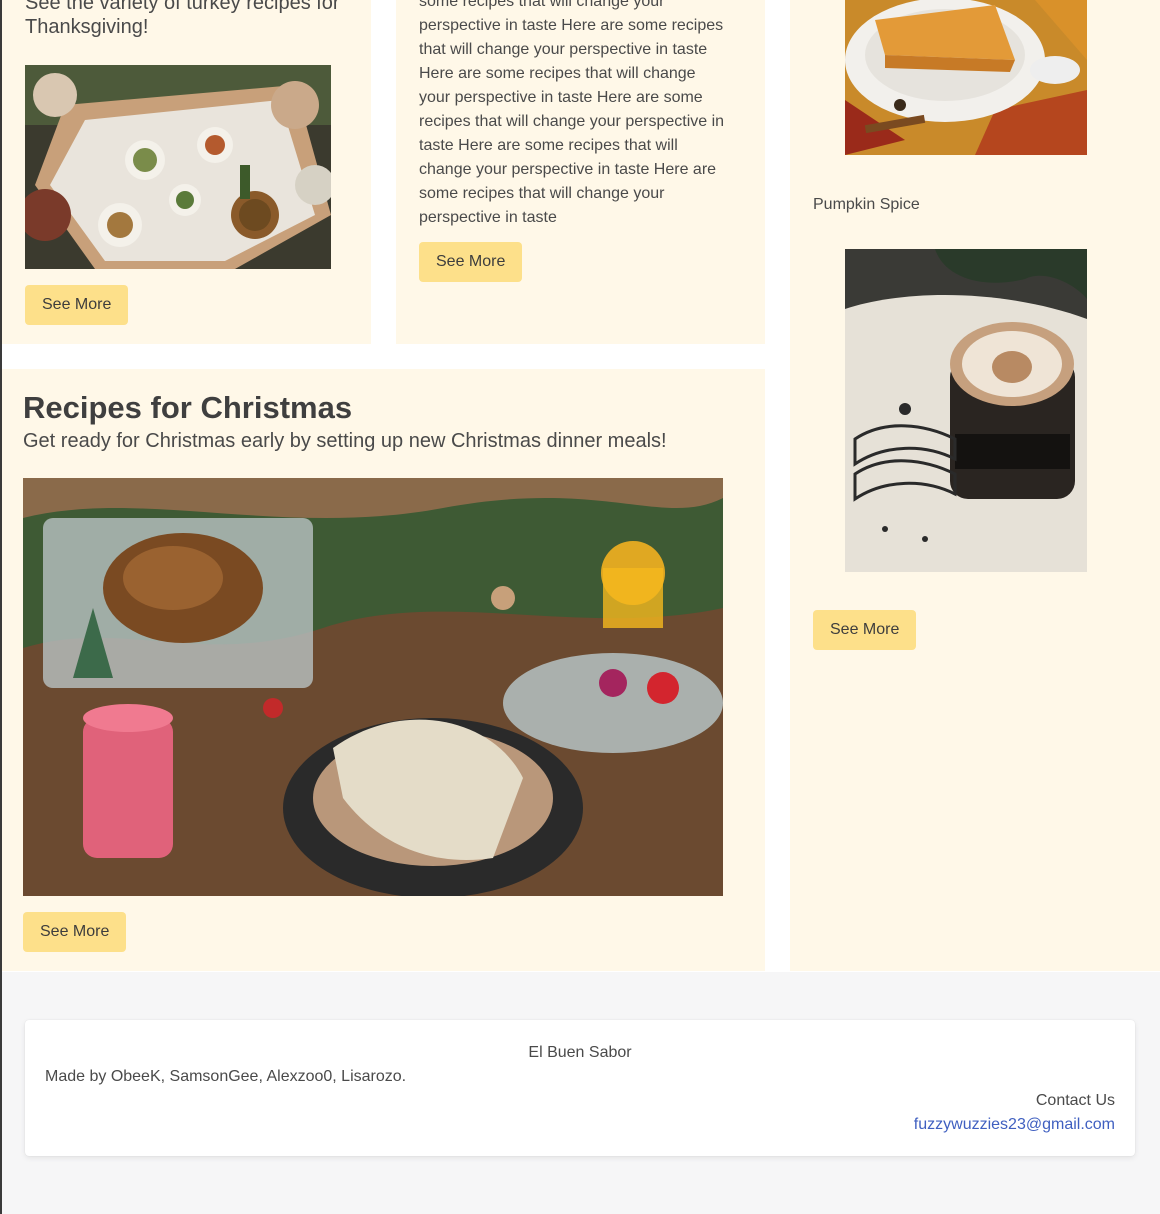 This screenshot has width=1160, height=1214. What do you see at coordinates (1075, 1100) in the screenshot?
I see `footer-contact-heading: Contact Us` at bounding box center [1075, 1100].